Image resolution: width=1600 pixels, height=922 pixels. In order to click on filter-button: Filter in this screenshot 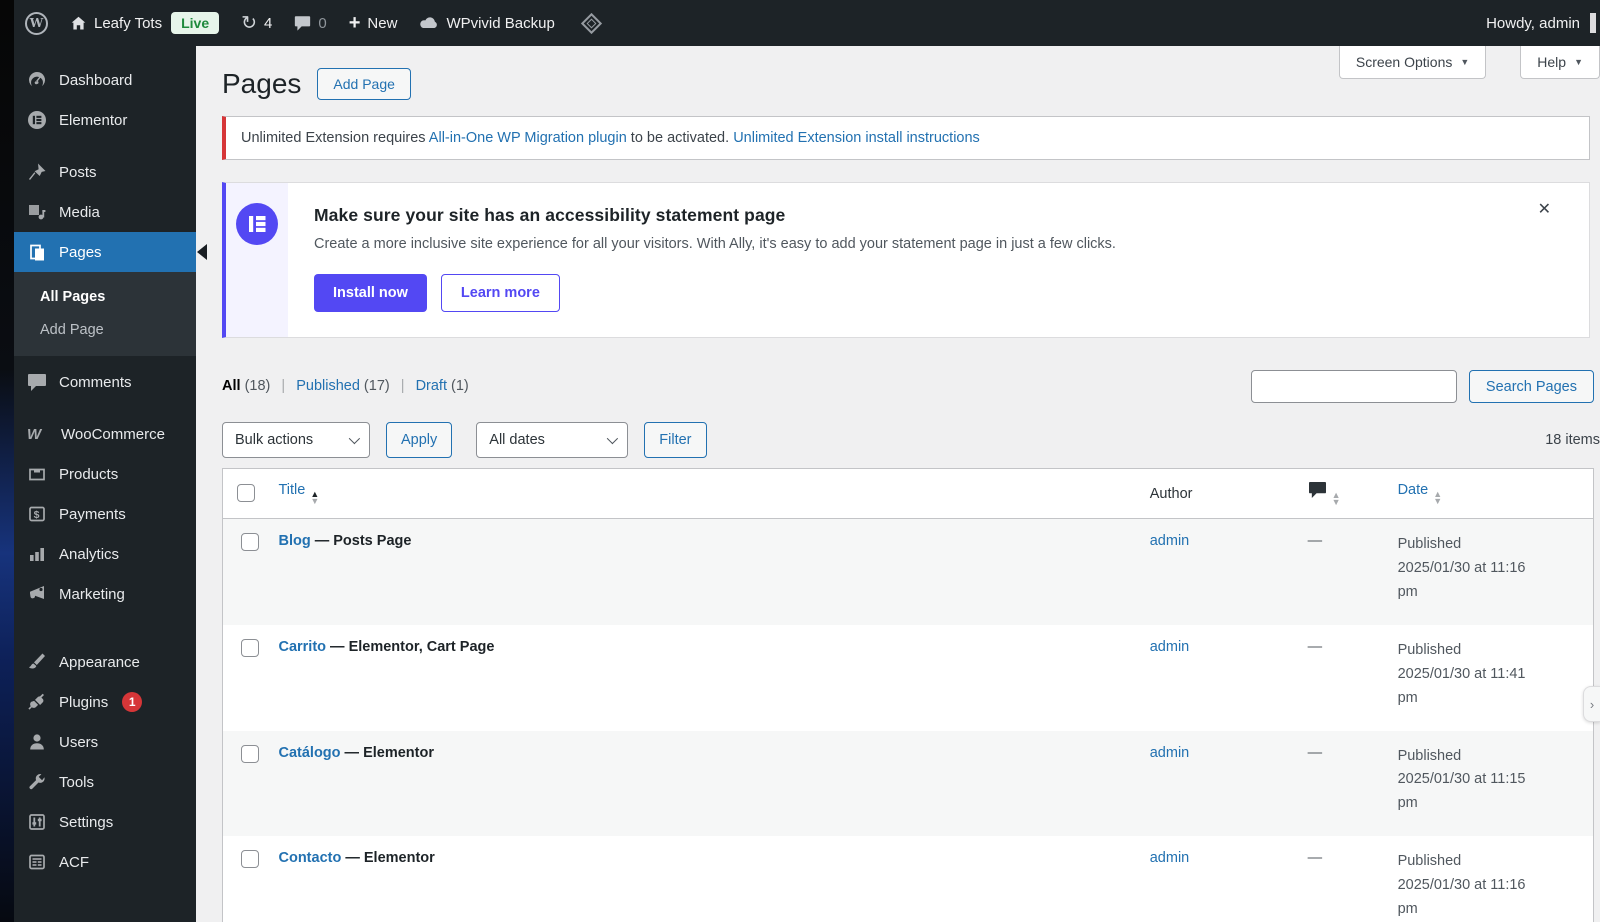, I will do `click(675, 440)`.